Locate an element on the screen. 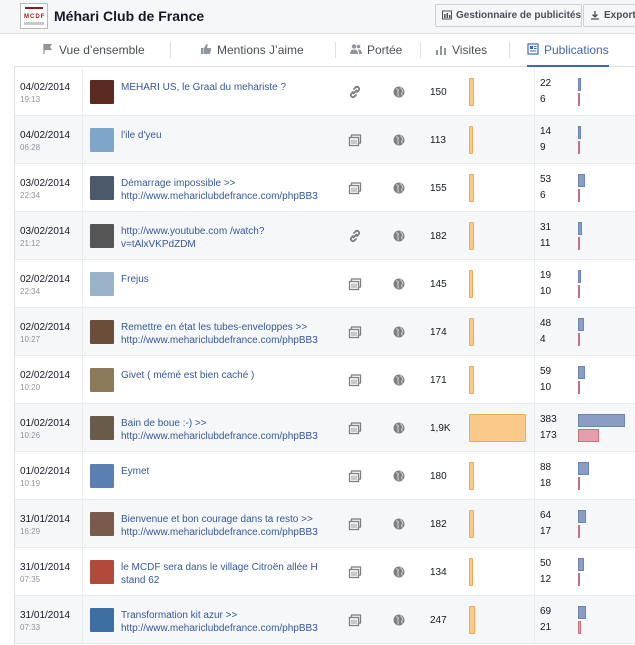 Image resolution: width=635 pixels, height=645 pixels. post-time: 10:20 is located at coordinates (30, 387).